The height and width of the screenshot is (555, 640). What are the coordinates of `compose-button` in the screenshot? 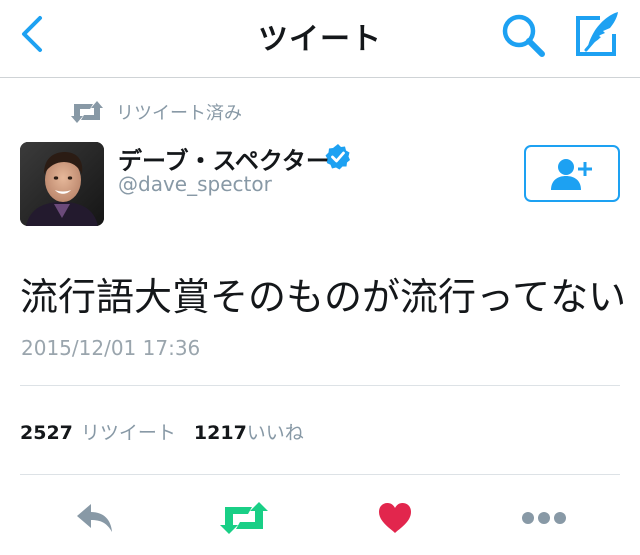 It's located at (597, 35).